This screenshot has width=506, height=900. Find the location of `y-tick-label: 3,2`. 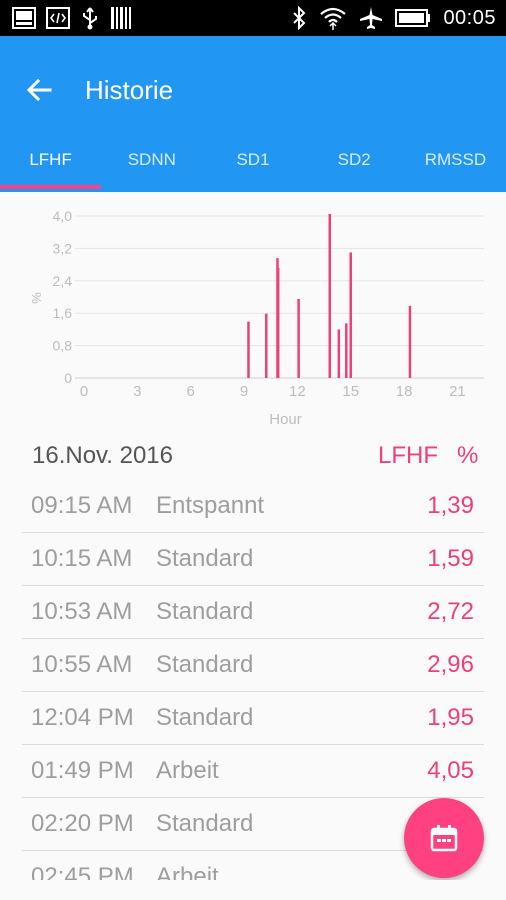

y-tick-label: 3,2 is located at coordinates (63, 248).